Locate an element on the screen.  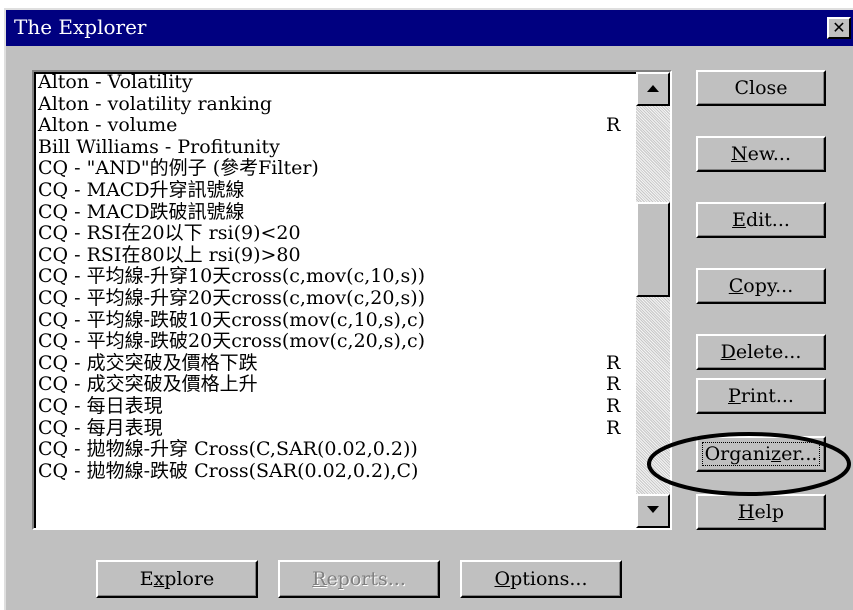
options-mnemonic: O is located at coordinates (502, 579).